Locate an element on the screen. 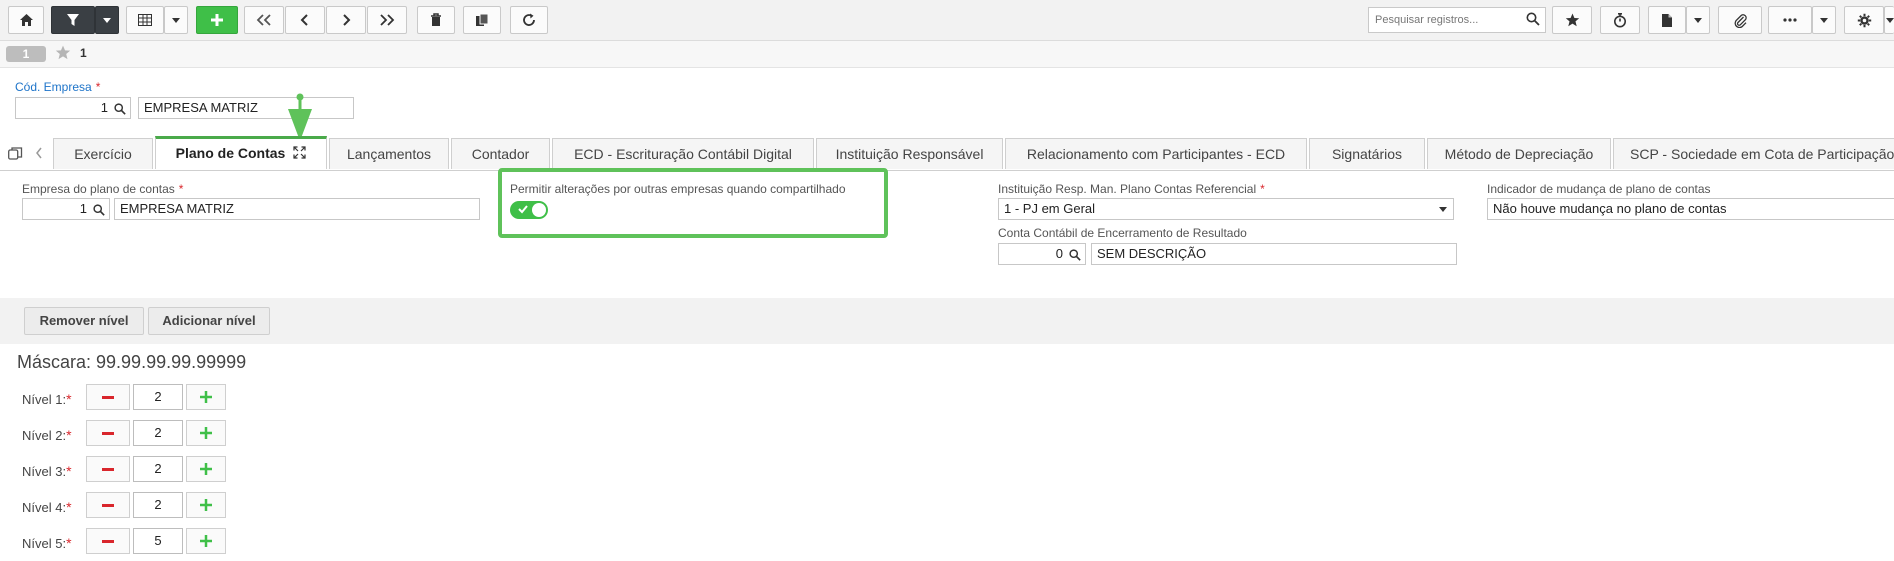  empresa-plano-label: Empresa do plano de contas * is located at coordinates (103, 189).